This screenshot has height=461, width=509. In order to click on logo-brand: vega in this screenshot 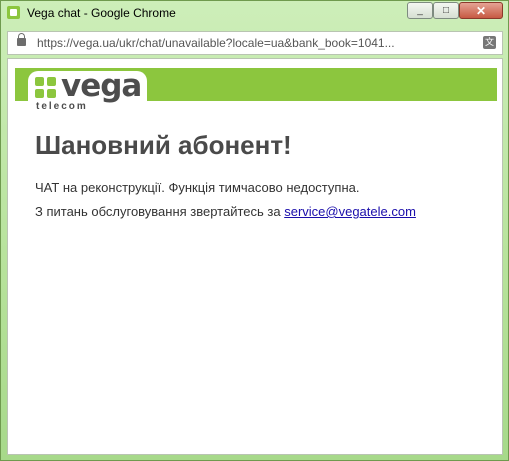, I will do `click(101, 86)`.